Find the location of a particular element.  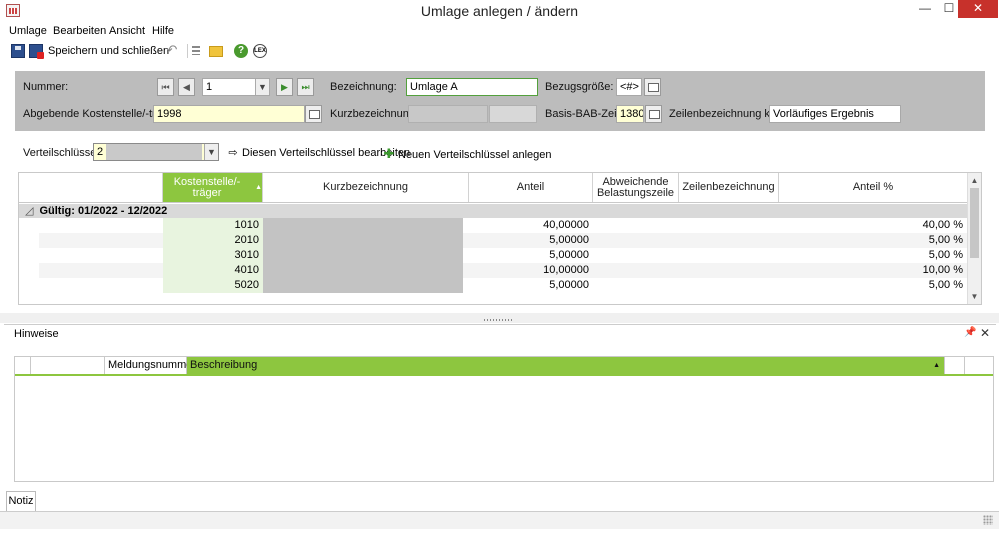

bezeichnung-label: Bezeichnung: is located at coordinates (363, 87).